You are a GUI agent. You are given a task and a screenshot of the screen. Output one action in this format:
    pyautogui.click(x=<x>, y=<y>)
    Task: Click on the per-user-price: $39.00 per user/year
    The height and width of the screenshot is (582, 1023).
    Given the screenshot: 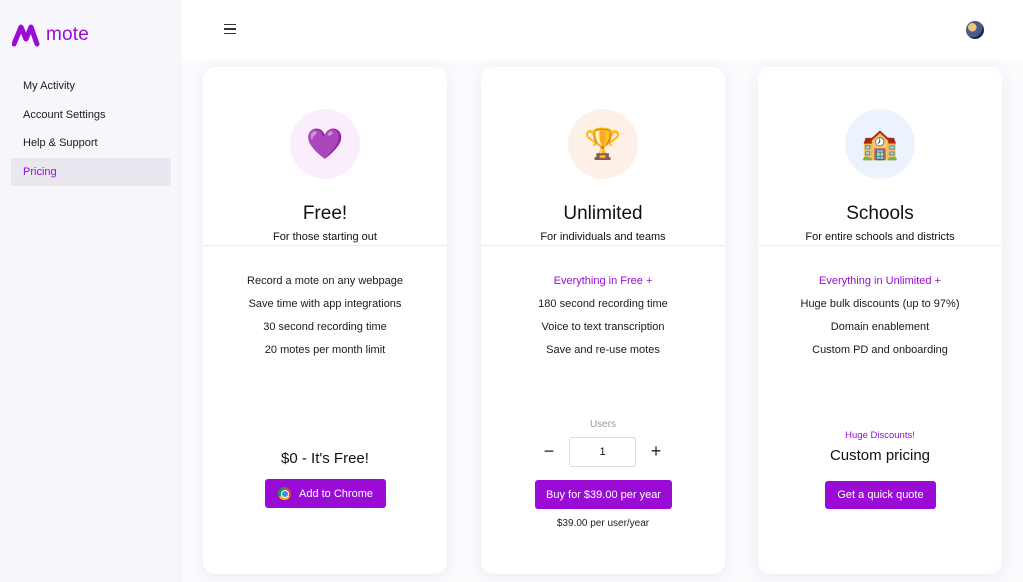 What is the action you would take?
    pyautogui.click(x=603, y=523)
    